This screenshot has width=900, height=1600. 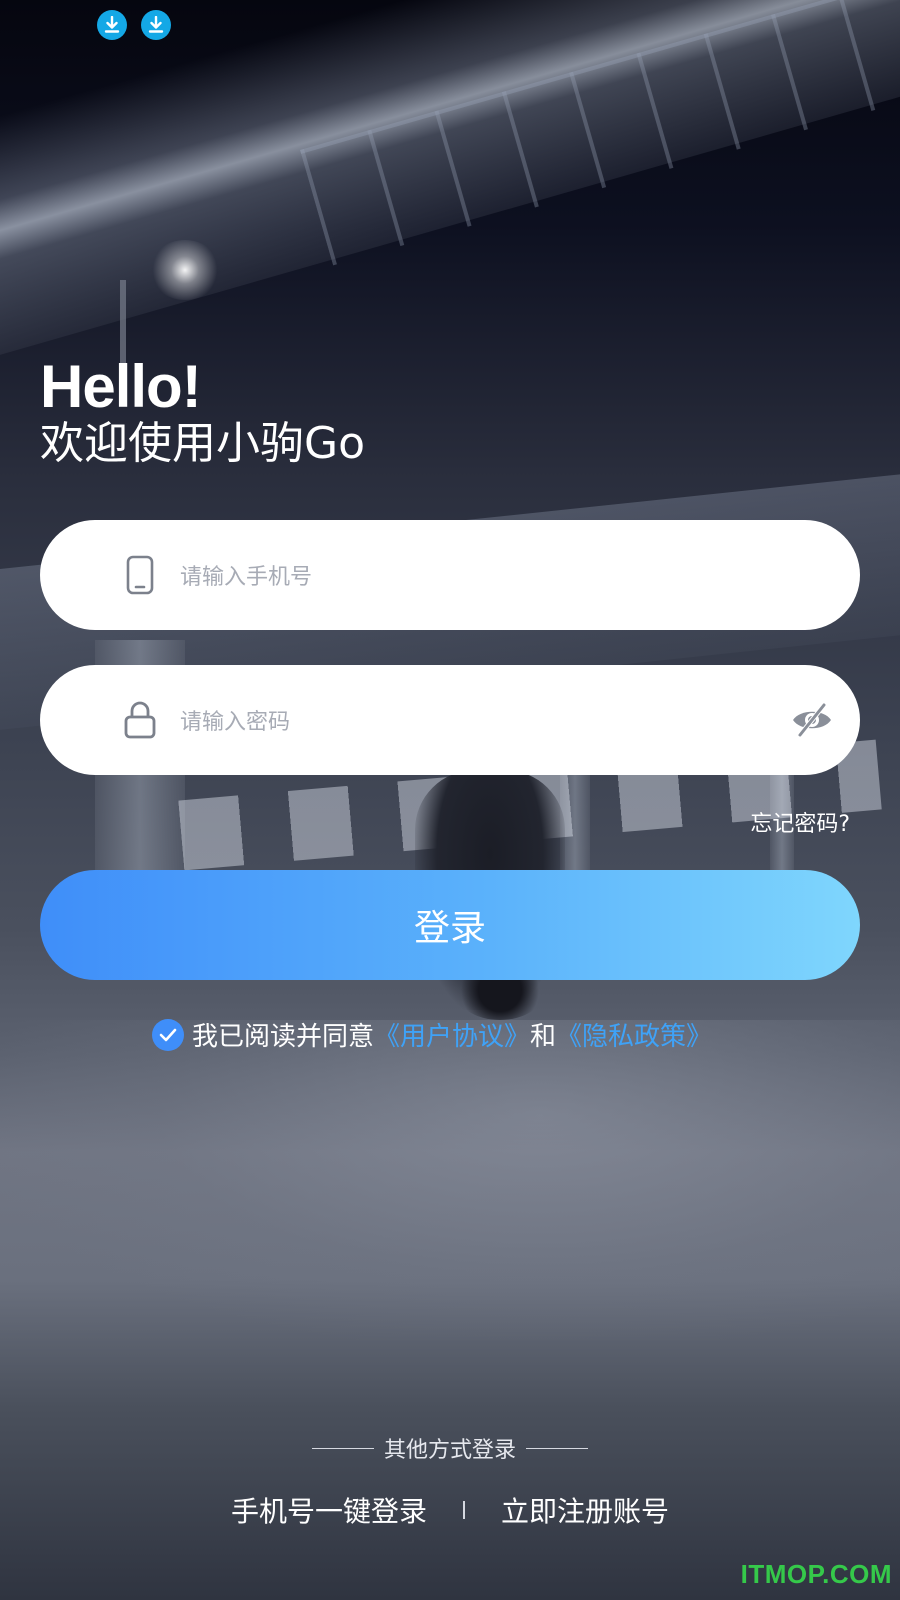 I want to click on agreement-checkbox, so click(x=168, y=1034).